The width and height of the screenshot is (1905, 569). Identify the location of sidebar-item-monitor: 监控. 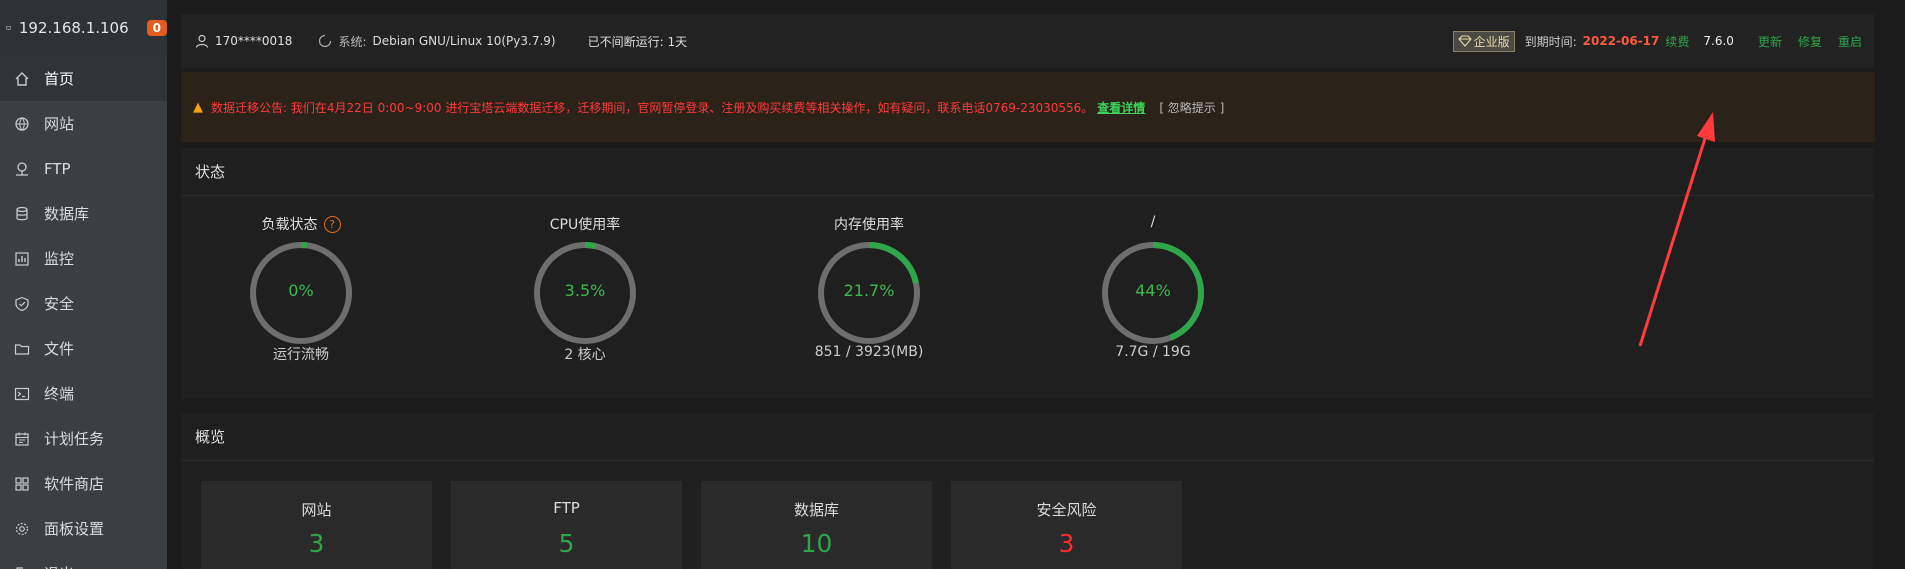
(83, 258).